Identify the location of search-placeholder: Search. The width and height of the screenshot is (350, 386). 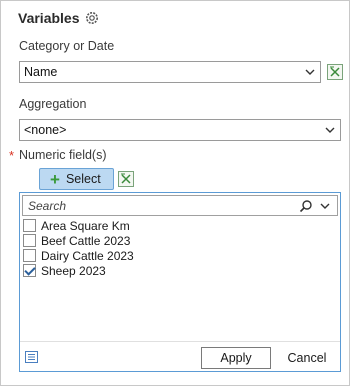
(47, 206).